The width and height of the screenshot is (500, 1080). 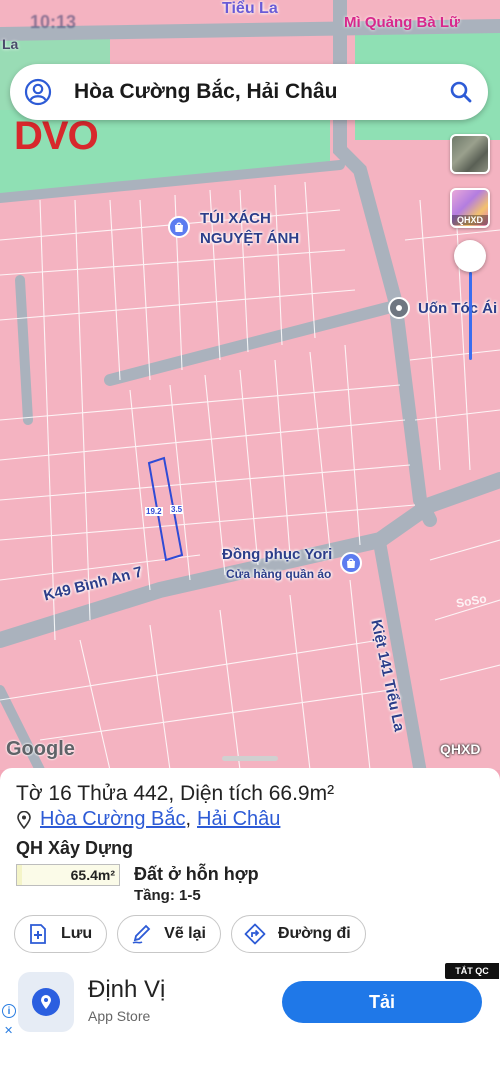 What do you see at coordinates (250, 1062) in the screenshot?
I see `bottom-safe-area` at bounding box center [250, 1062].